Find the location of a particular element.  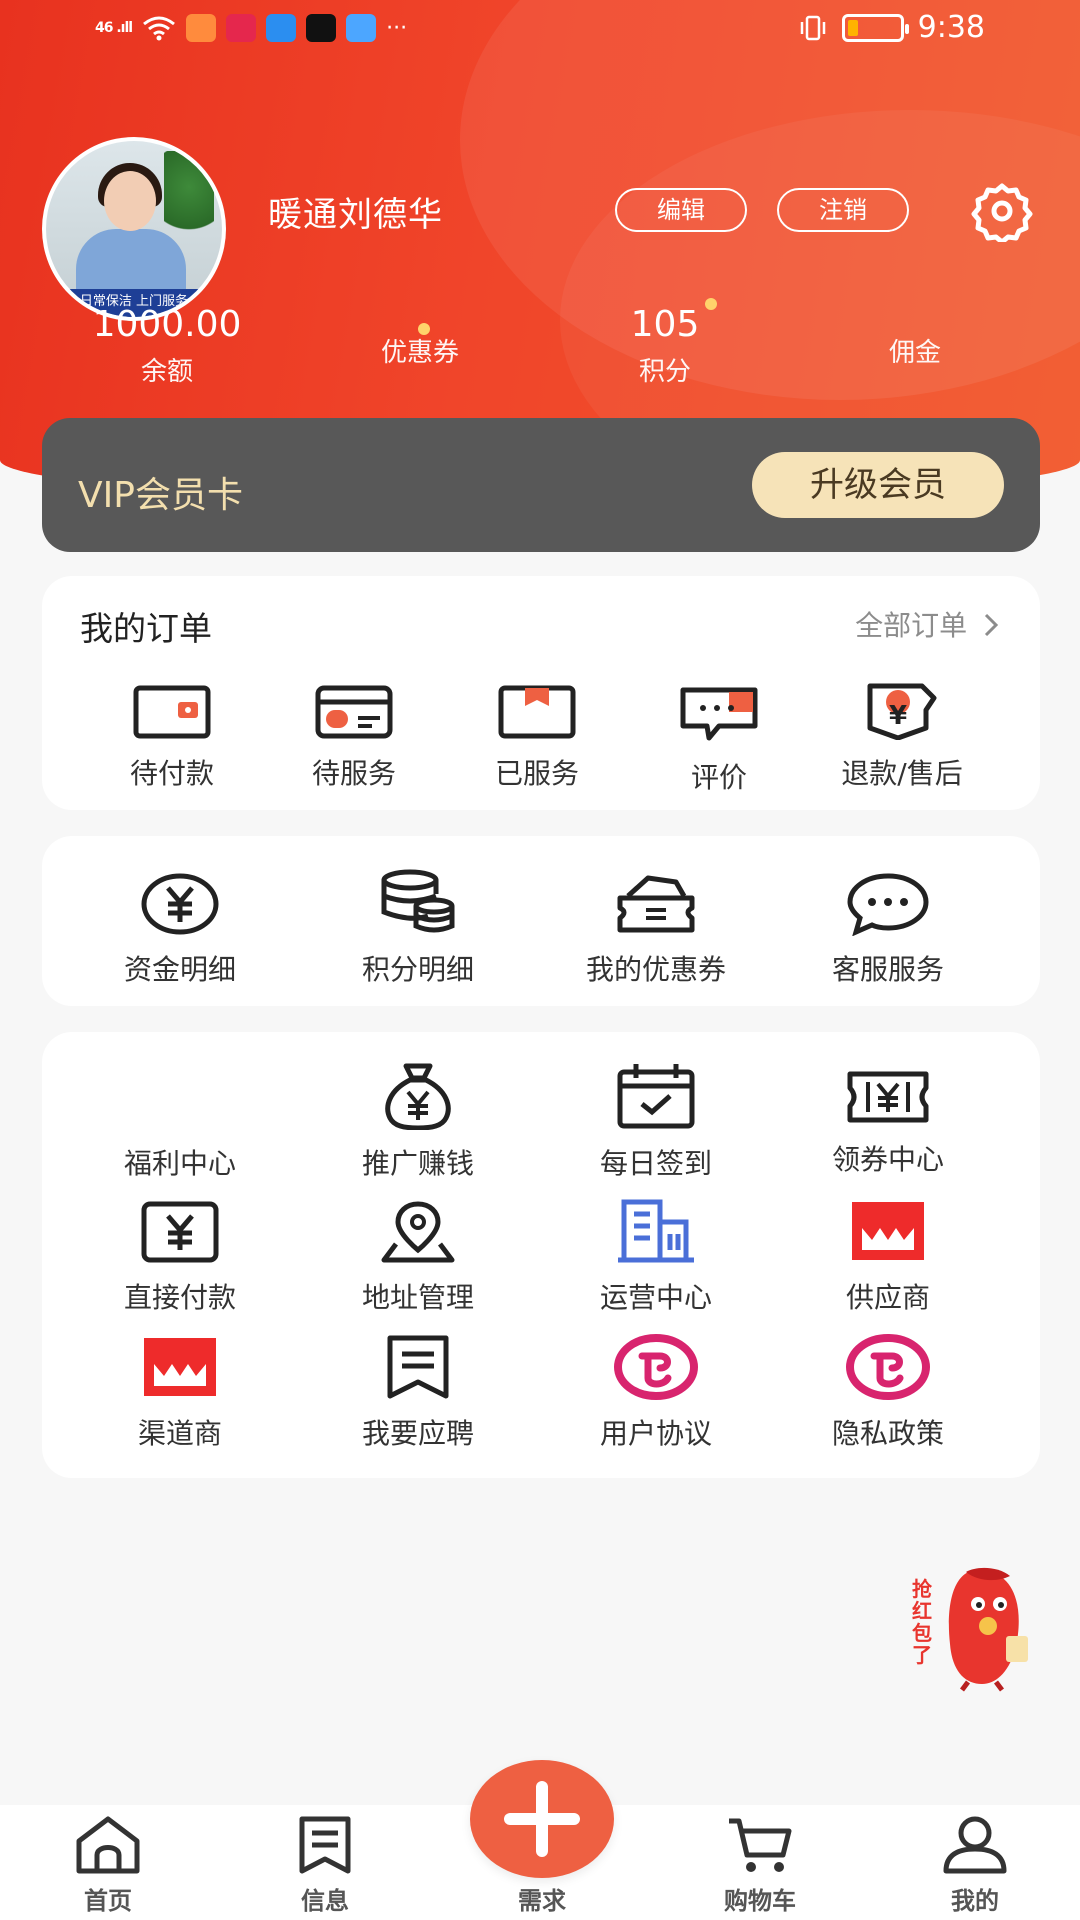

points-label: 积分 is located at coordinates (664, 372).